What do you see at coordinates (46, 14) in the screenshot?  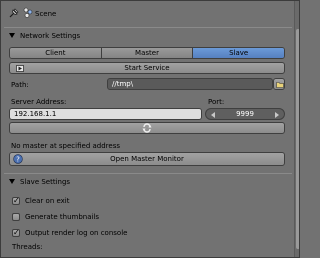 I see `breadcrumb-scene: Scene` at bounding box center [46, 14].